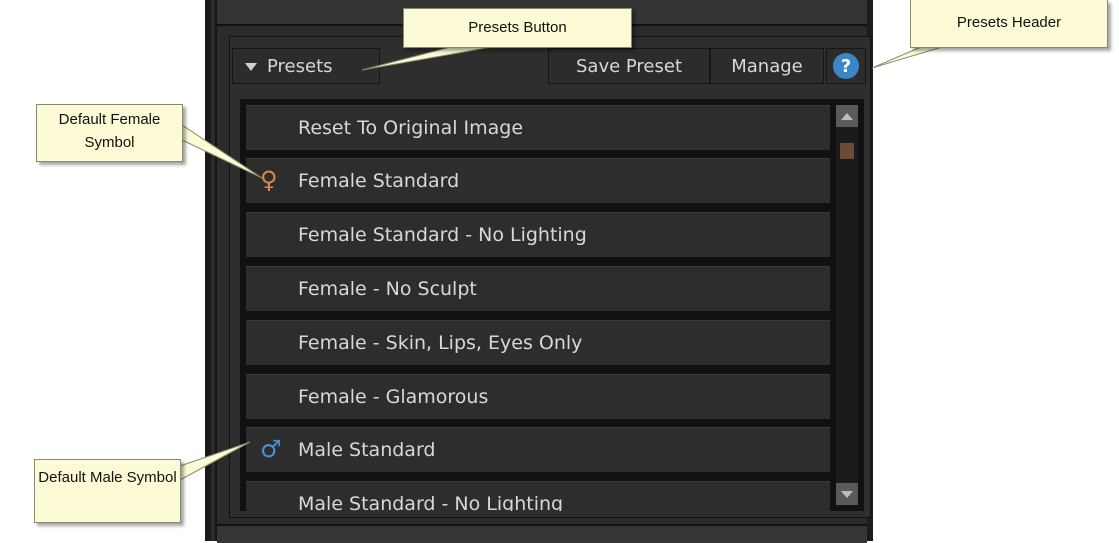 Image resolution: width=1119 pixels, height=543 pixels. I want to click on presets-button-callout: Presets Button, so click(517, 28).